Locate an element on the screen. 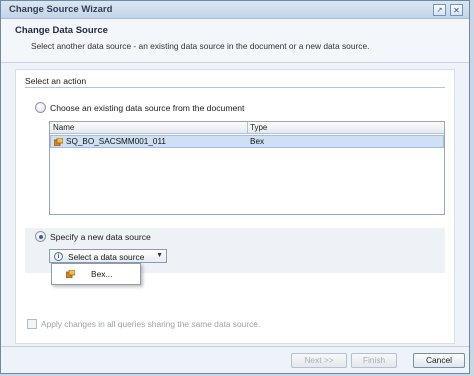 The width and height of the screenshot is (474, 376). section-label: Select an action is located at coordinates (56, 81).